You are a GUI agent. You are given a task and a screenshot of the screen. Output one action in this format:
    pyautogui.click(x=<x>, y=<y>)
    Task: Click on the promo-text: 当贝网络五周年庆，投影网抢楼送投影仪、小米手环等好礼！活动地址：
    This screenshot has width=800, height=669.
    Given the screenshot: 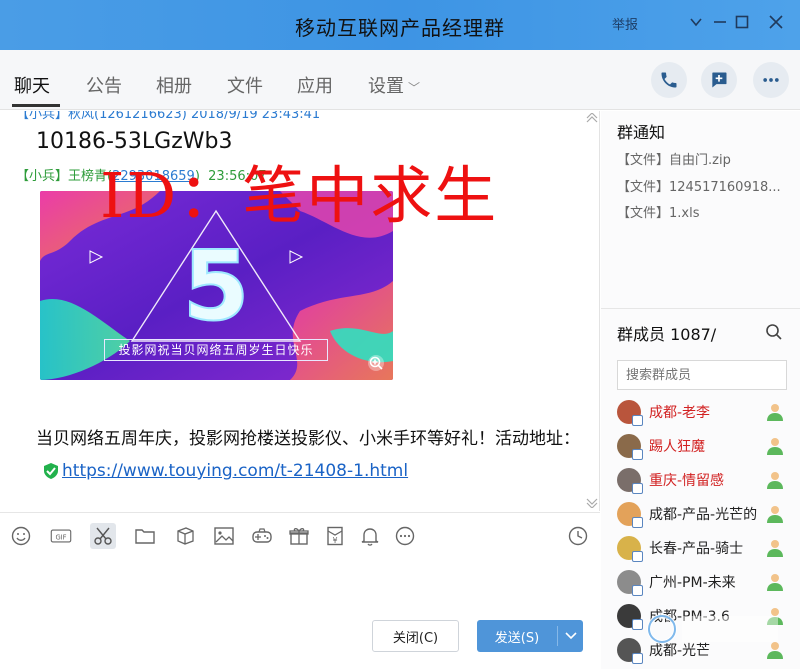 What is the action you would take?
    pyautogui.click(x=308, y=439)
    